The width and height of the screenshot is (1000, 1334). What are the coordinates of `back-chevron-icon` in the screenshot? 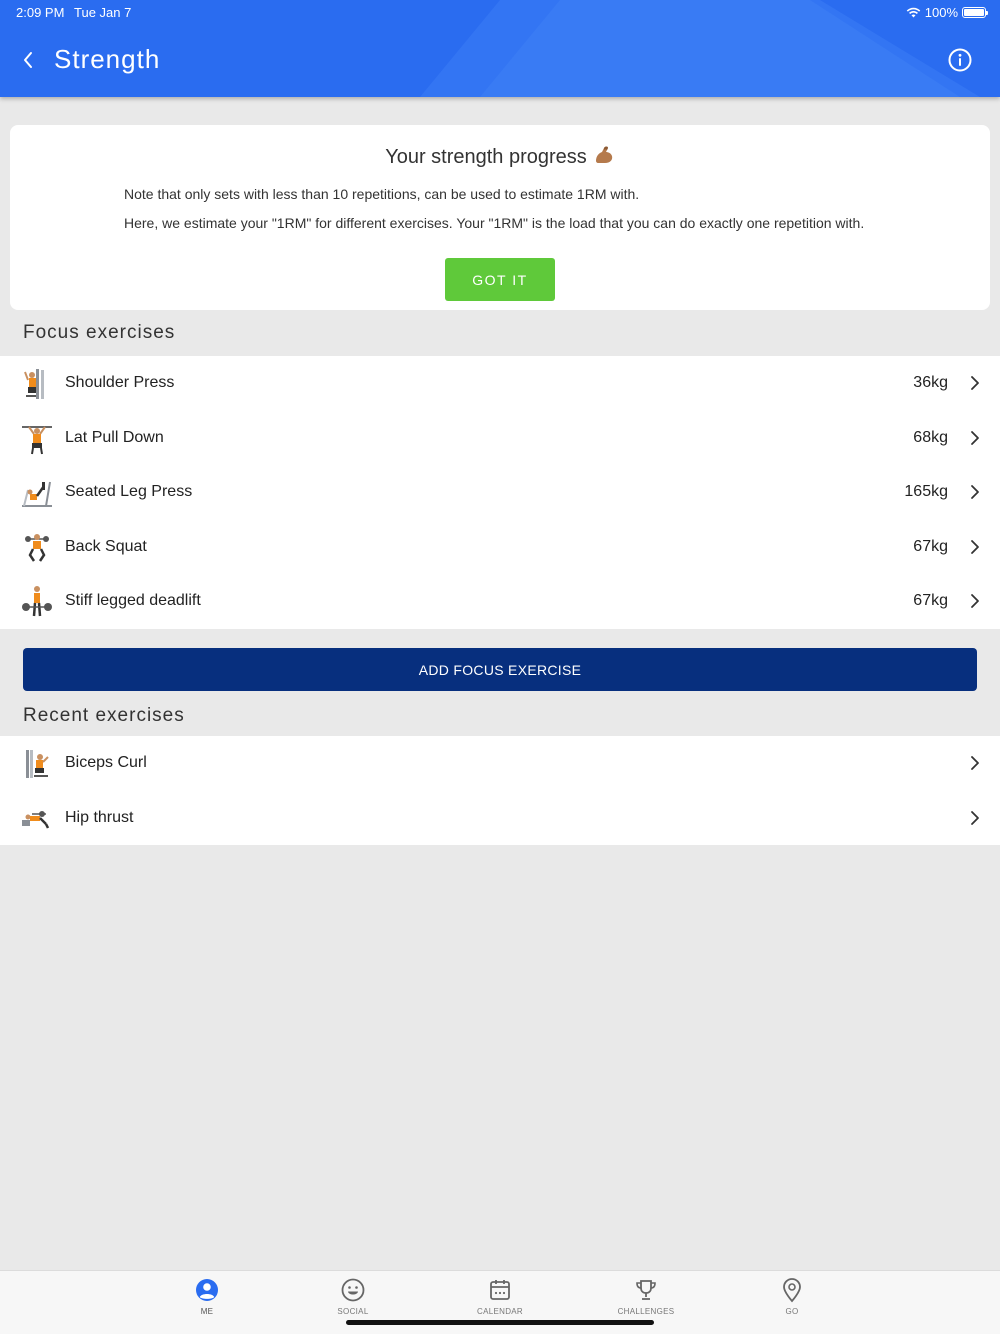 It's located at (29, 60).